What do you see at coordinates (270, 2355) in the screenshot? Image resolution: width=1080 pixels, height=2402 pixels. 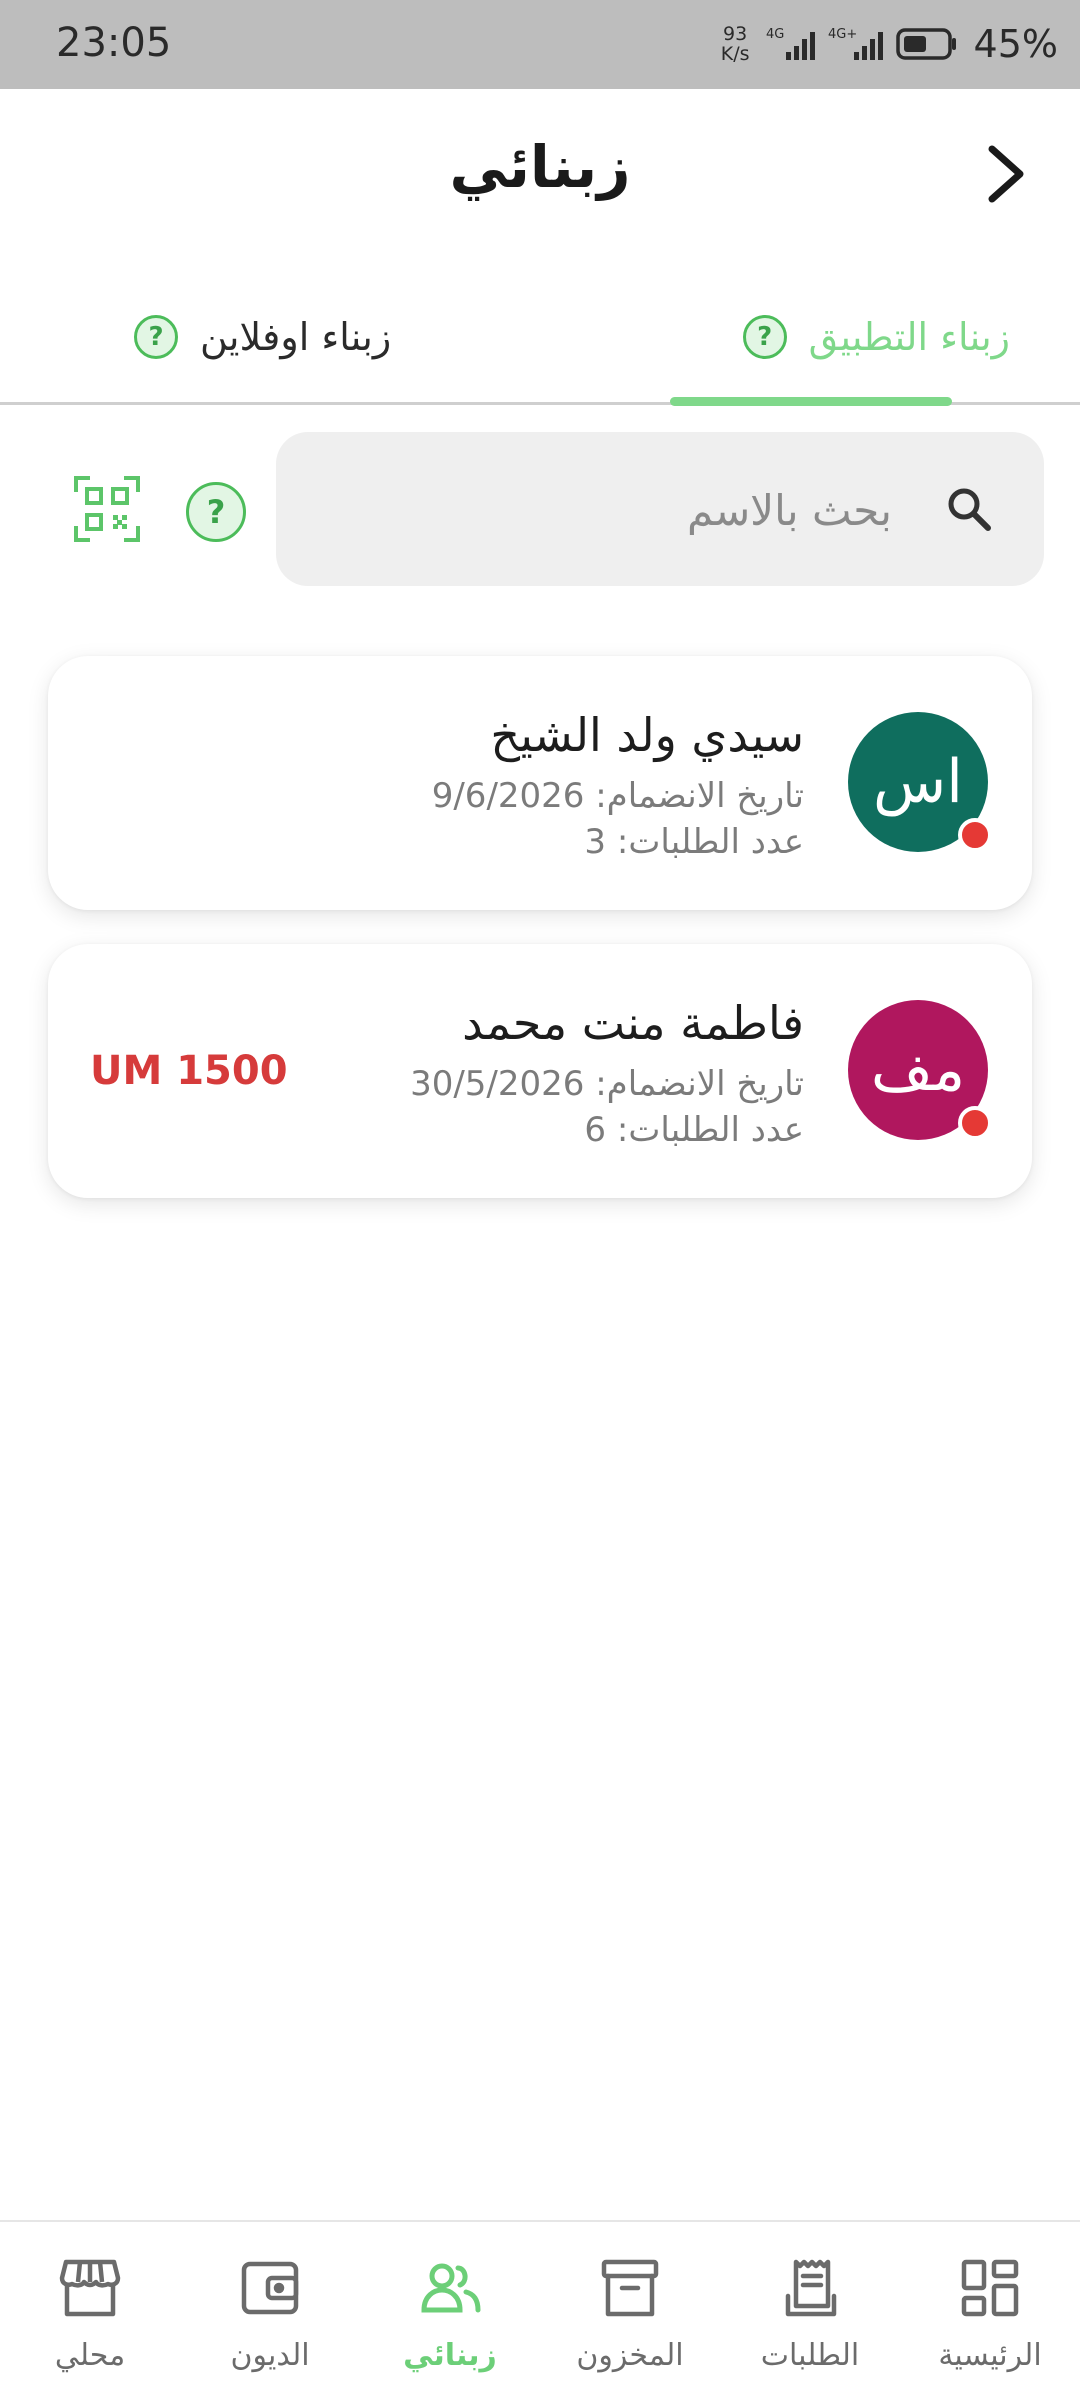 I see `nav-label: الديون` at bounding box center [270, 2355].